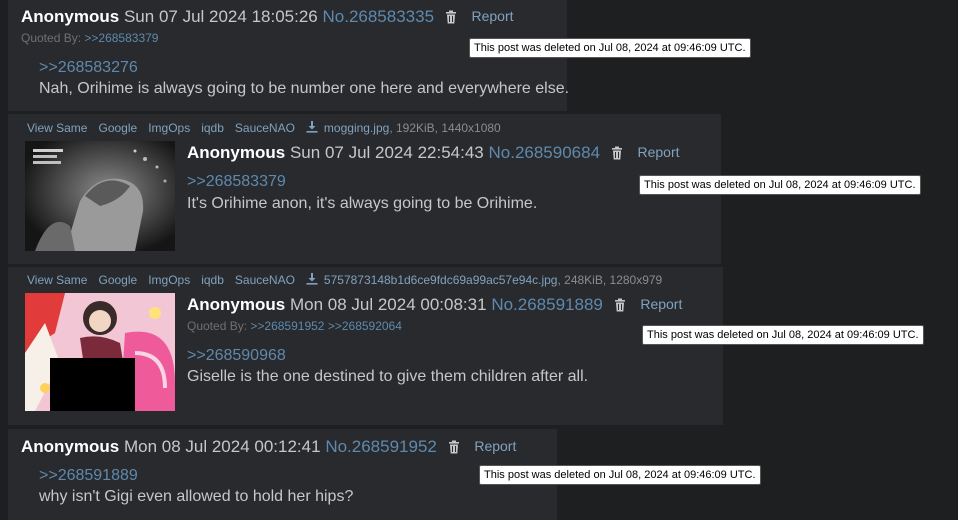  I want to click on post-date: Mon 08 Jul 2024 00:08:31, so click(388, 304).